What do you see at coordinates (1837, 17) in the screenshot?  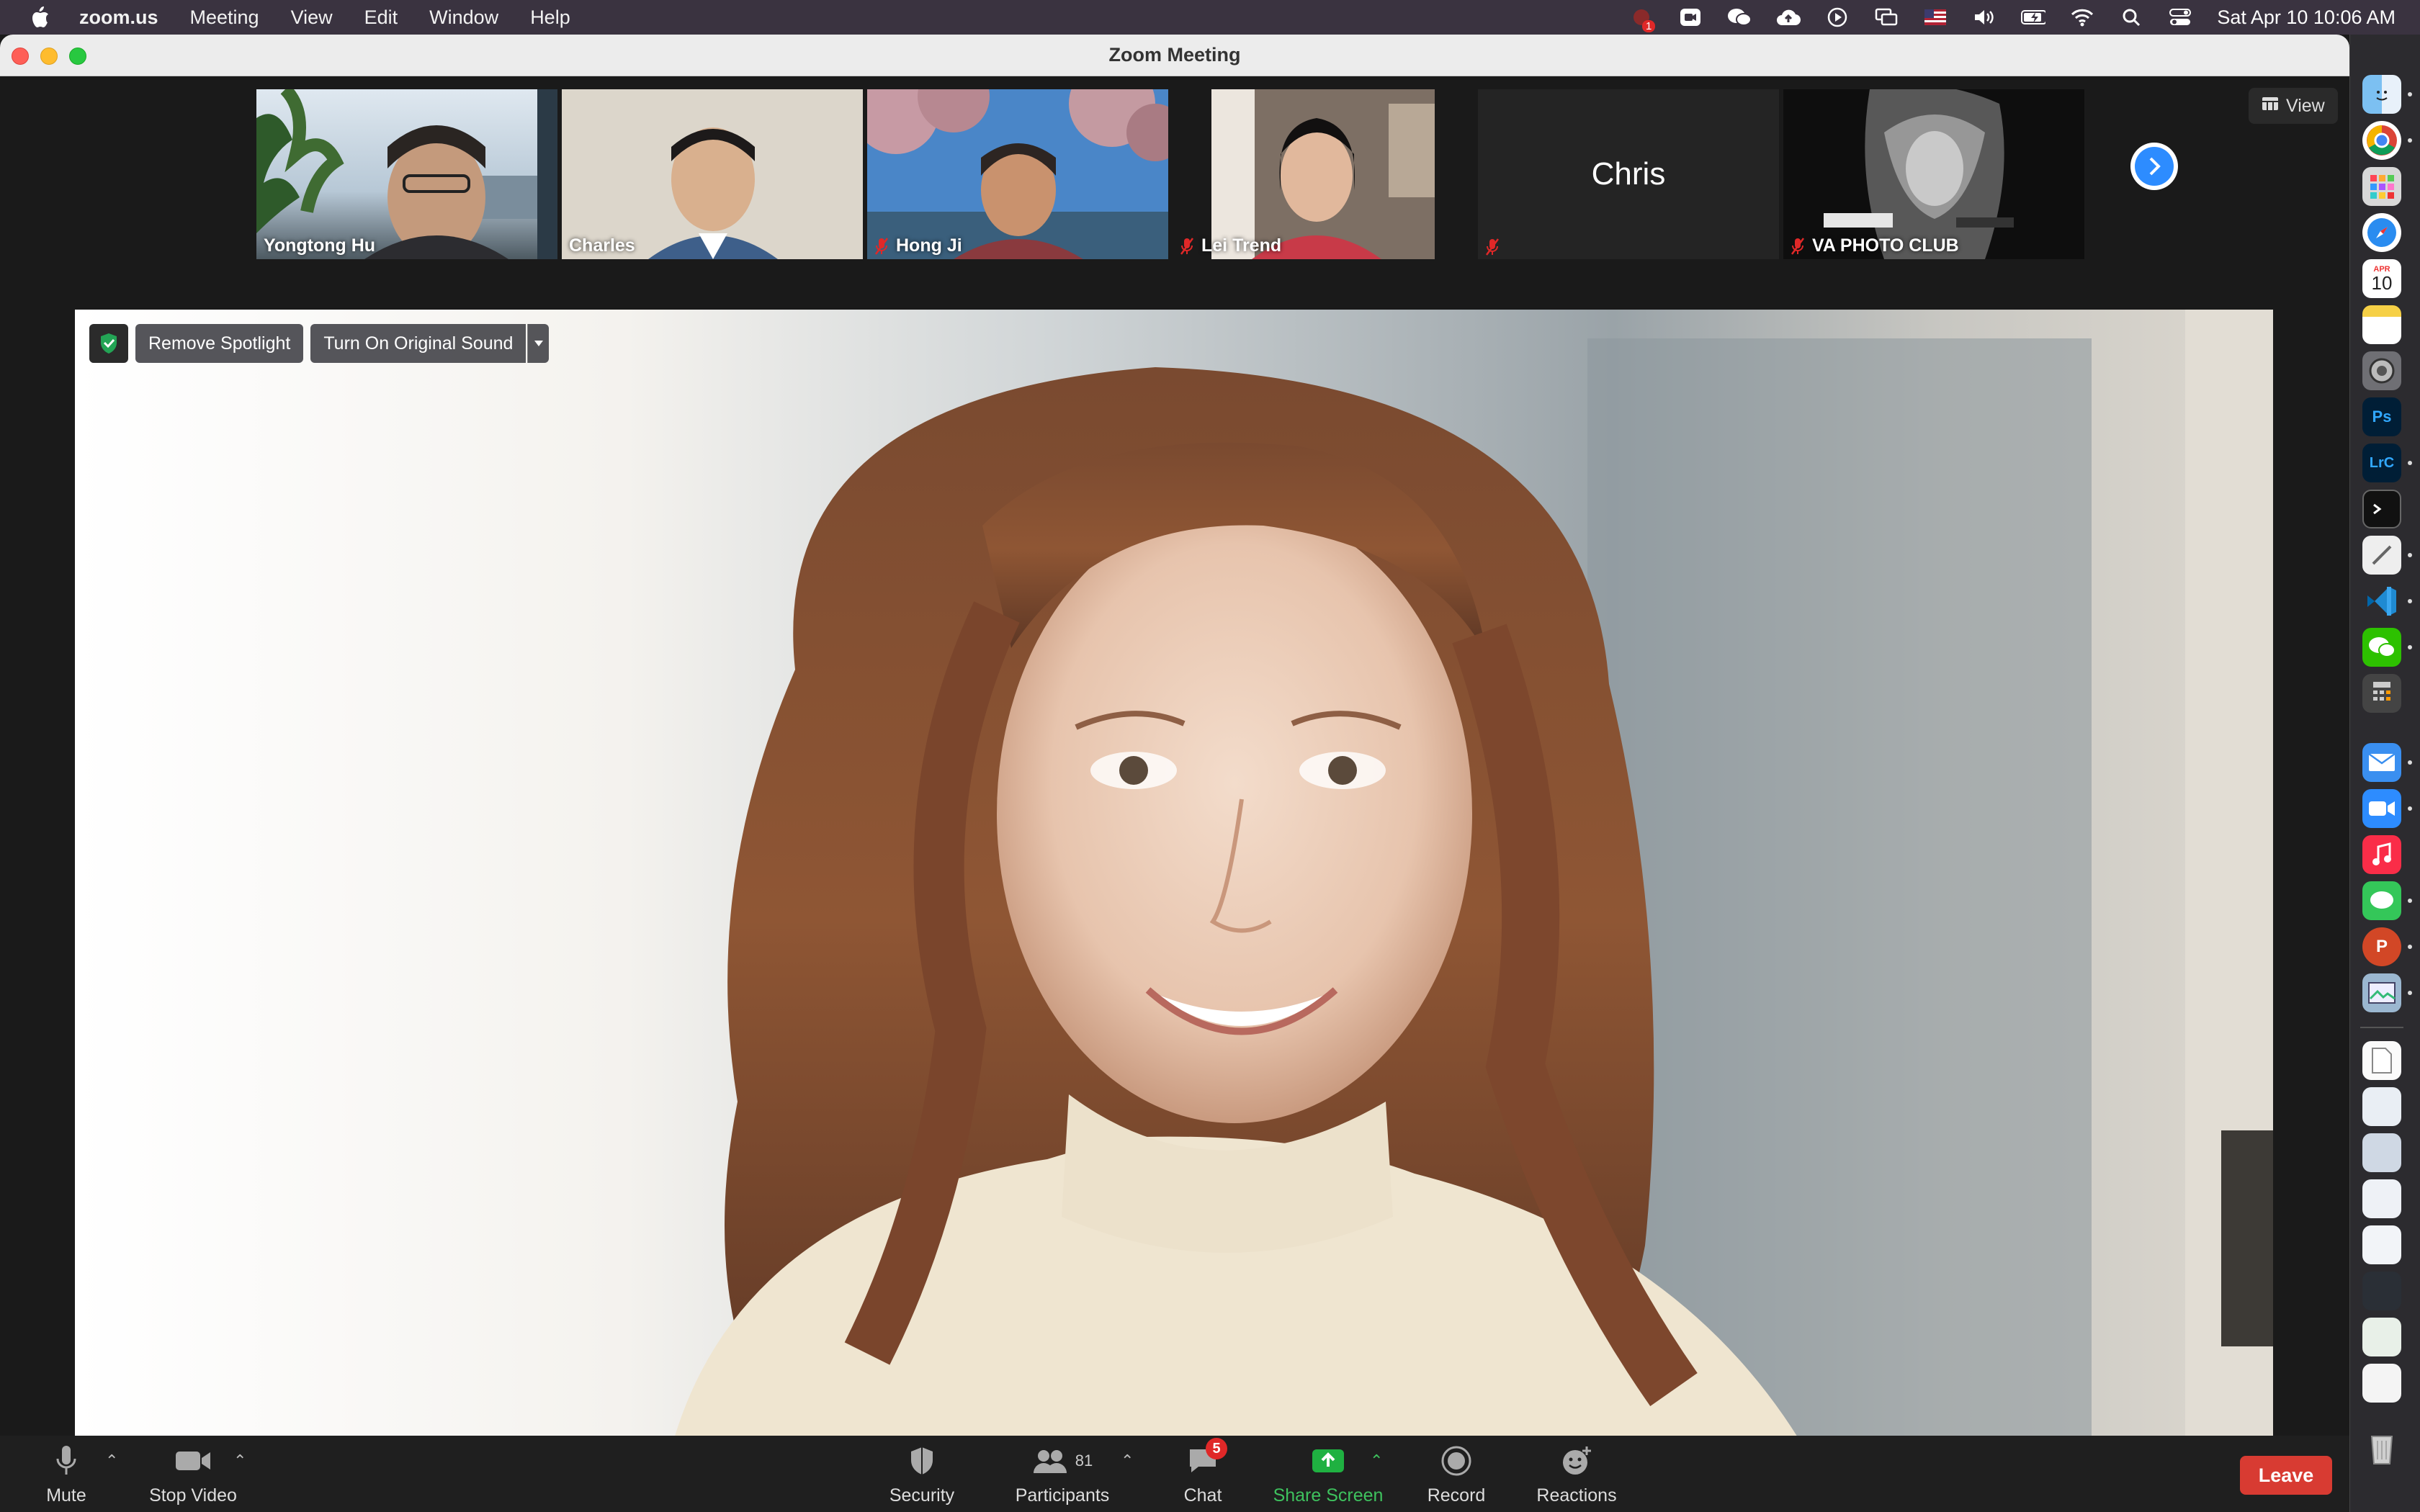 I see `play-circle-icon` at bounding box center [1837, 17].